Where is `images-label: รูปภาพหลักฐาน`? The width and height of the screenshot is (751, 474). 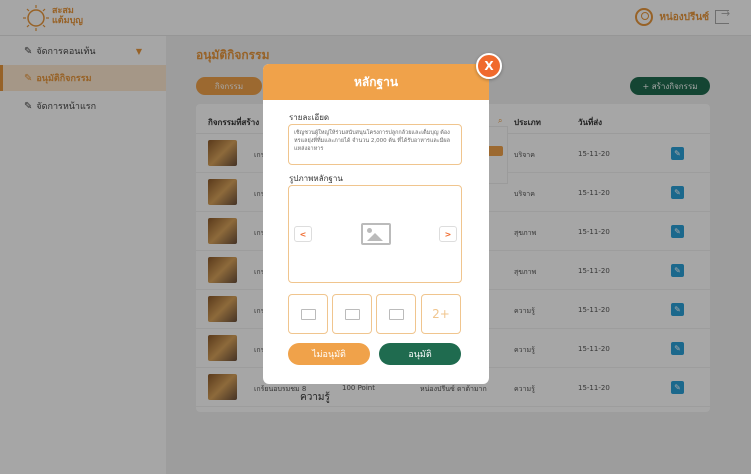 images-label: รูปภาพหลักฐาน is located at coordinates (316, 178).